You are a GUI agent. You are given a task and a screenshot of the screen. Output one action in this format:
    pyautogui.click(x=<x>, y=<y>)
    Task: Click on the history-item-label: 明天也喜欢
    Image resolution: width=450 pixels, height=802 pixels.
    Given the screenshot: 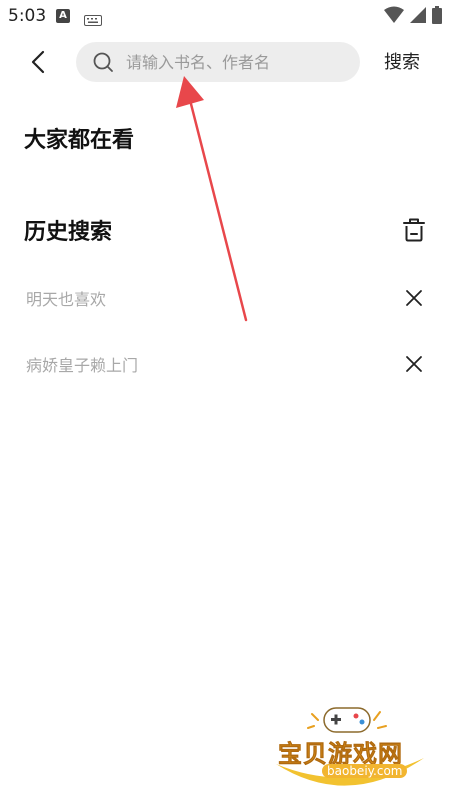 What is the action you would take?
    pyautogui.click(x=66, y=298)
    